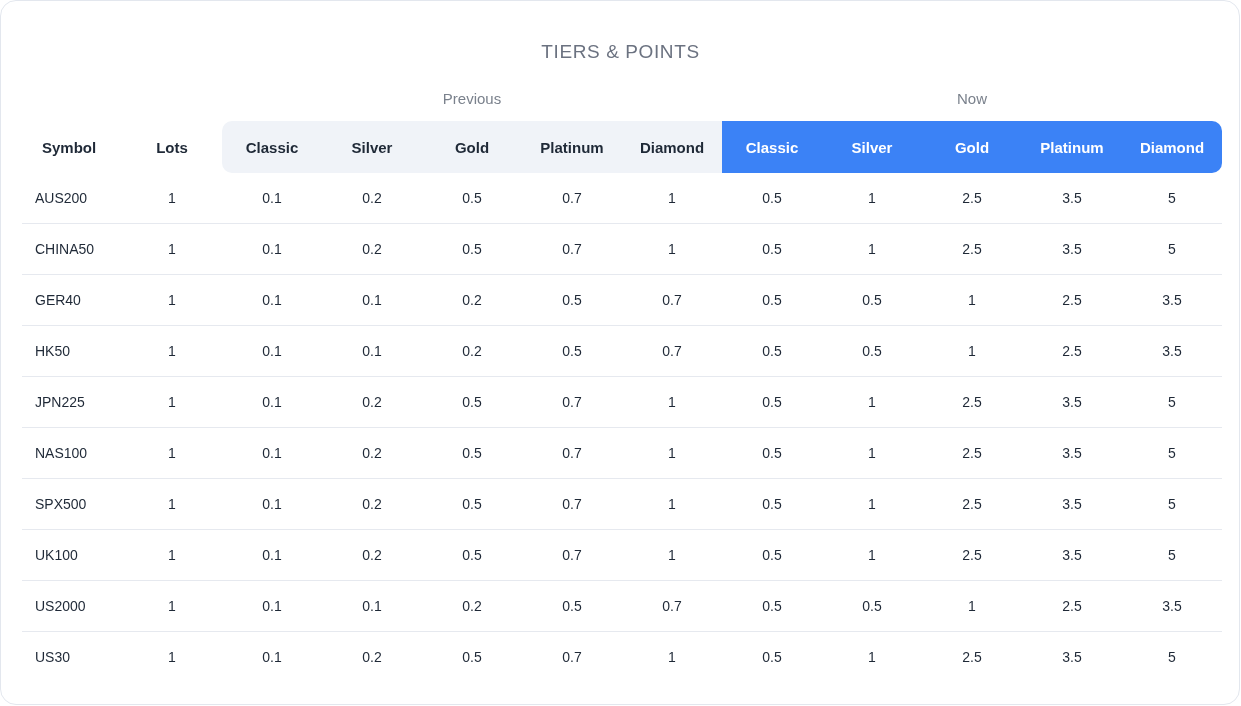  Describe the element at coordinates (472, 147) in the screenshot. I see `column-header: Gold` at that location.